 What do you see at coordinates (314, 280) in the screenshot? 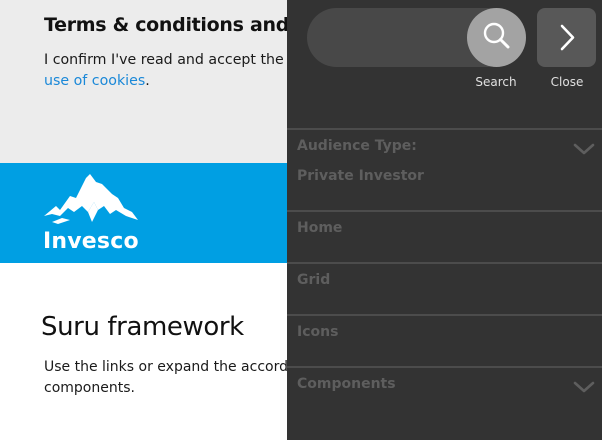
I see `nav-item-label: Grid` at bounding box center [314, 280].